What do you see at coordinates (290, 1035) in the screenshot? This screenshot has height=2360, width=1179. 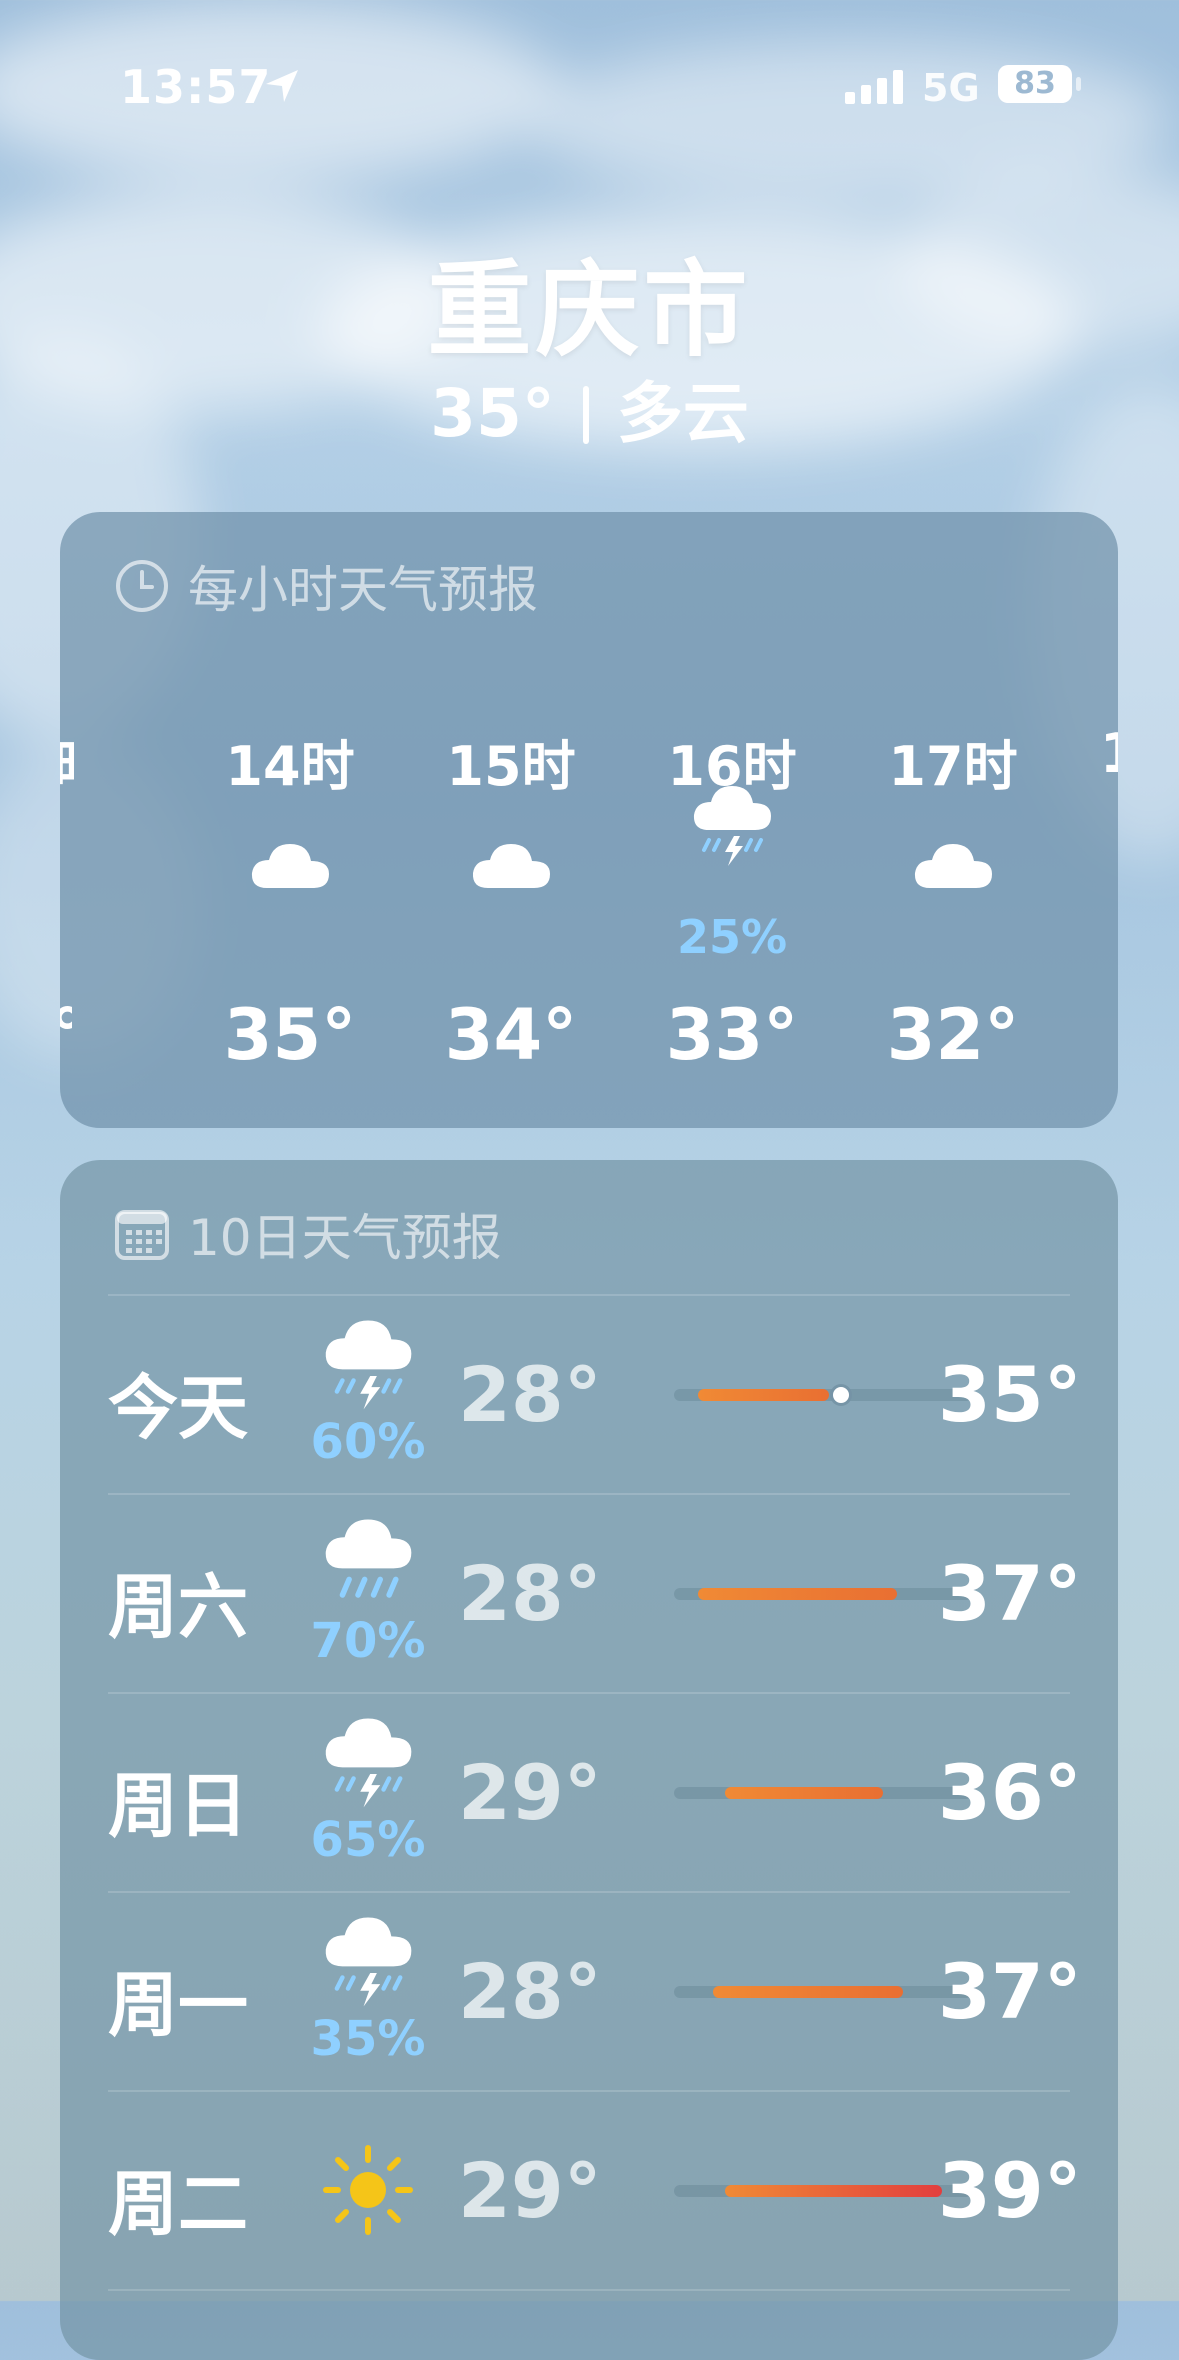 I see `hour-temperature: 35°` at bounding box center [290, 1035].